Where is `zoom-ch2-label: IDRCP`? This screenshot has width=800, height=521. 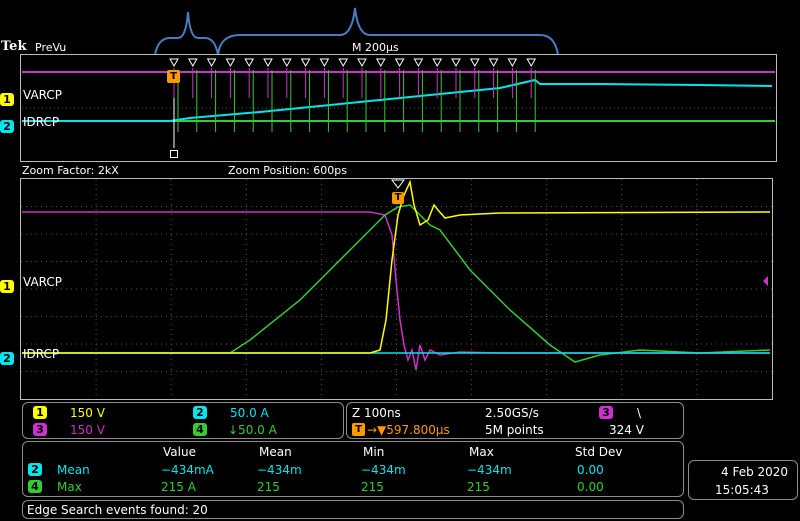
zoom-ch2-label: IDRCP is located at coordinates (41, 354).